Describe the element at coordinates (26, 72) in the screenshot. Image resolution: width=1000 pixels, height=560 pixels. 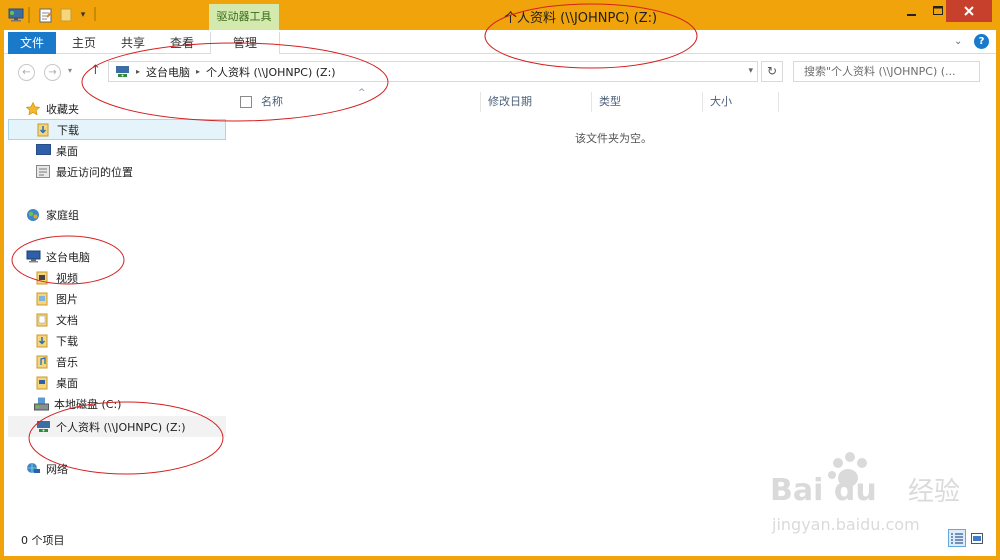
I see `back-button: ←` at that location.